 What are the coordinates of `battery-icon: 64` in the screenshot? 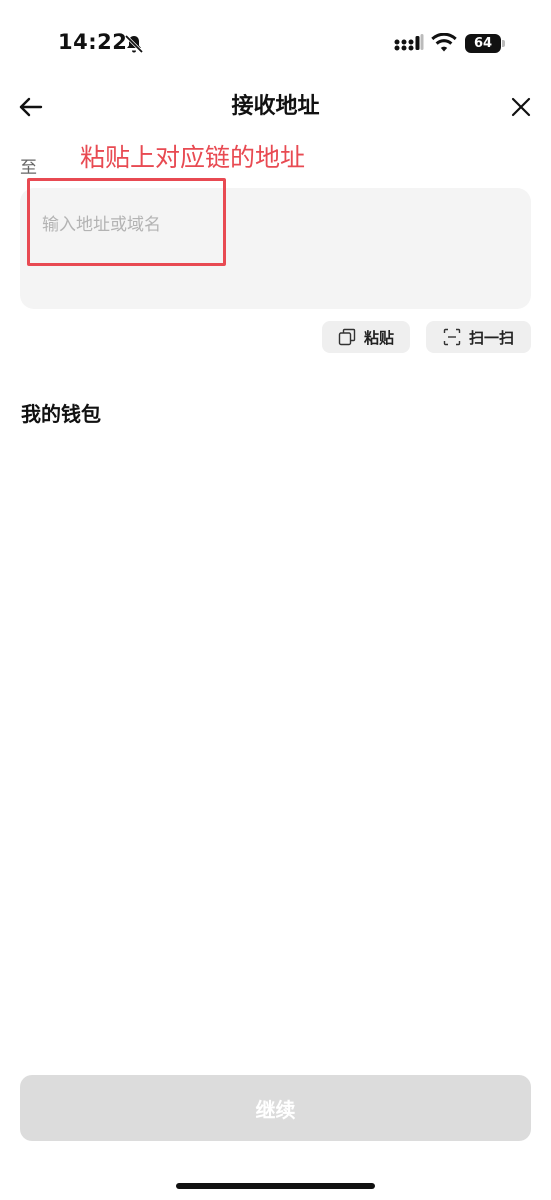 It's located at (485, 43).